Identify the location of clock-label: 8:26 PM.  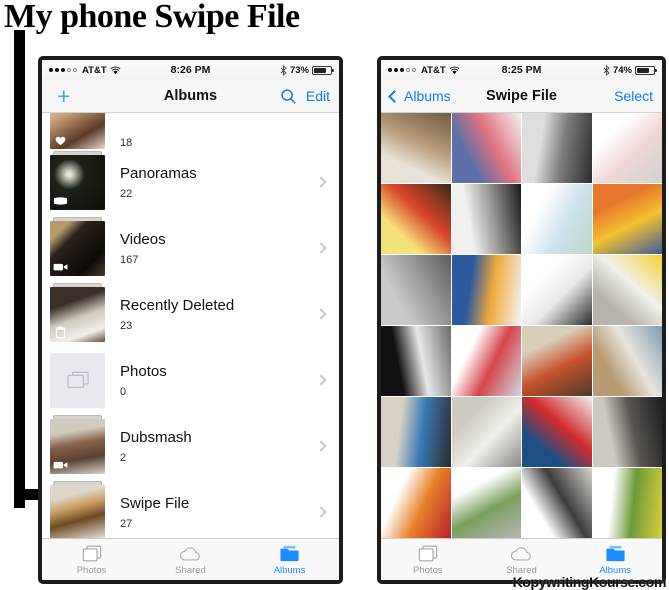
(190, 70).